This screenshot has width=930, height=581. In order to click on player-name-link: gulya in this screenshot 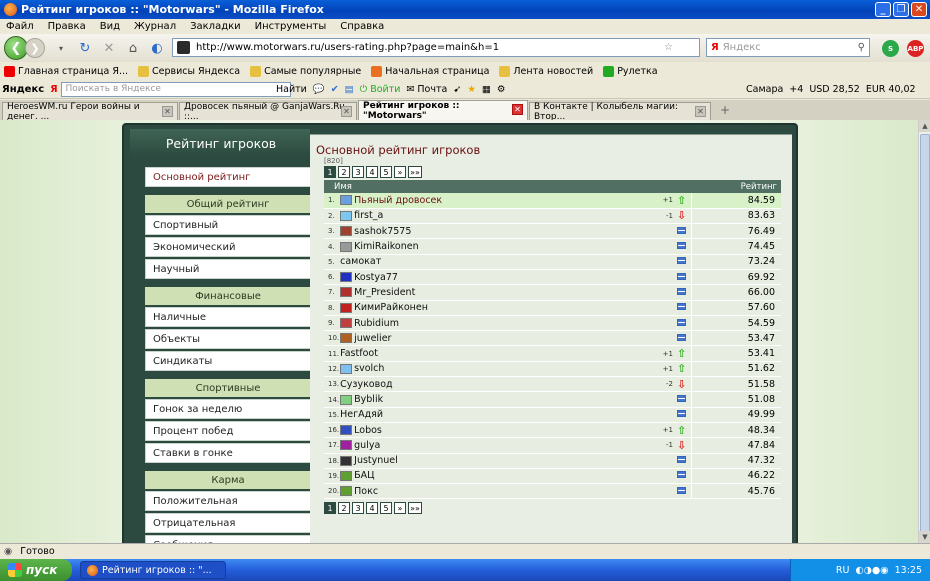, I will do `click(367, 445)`.